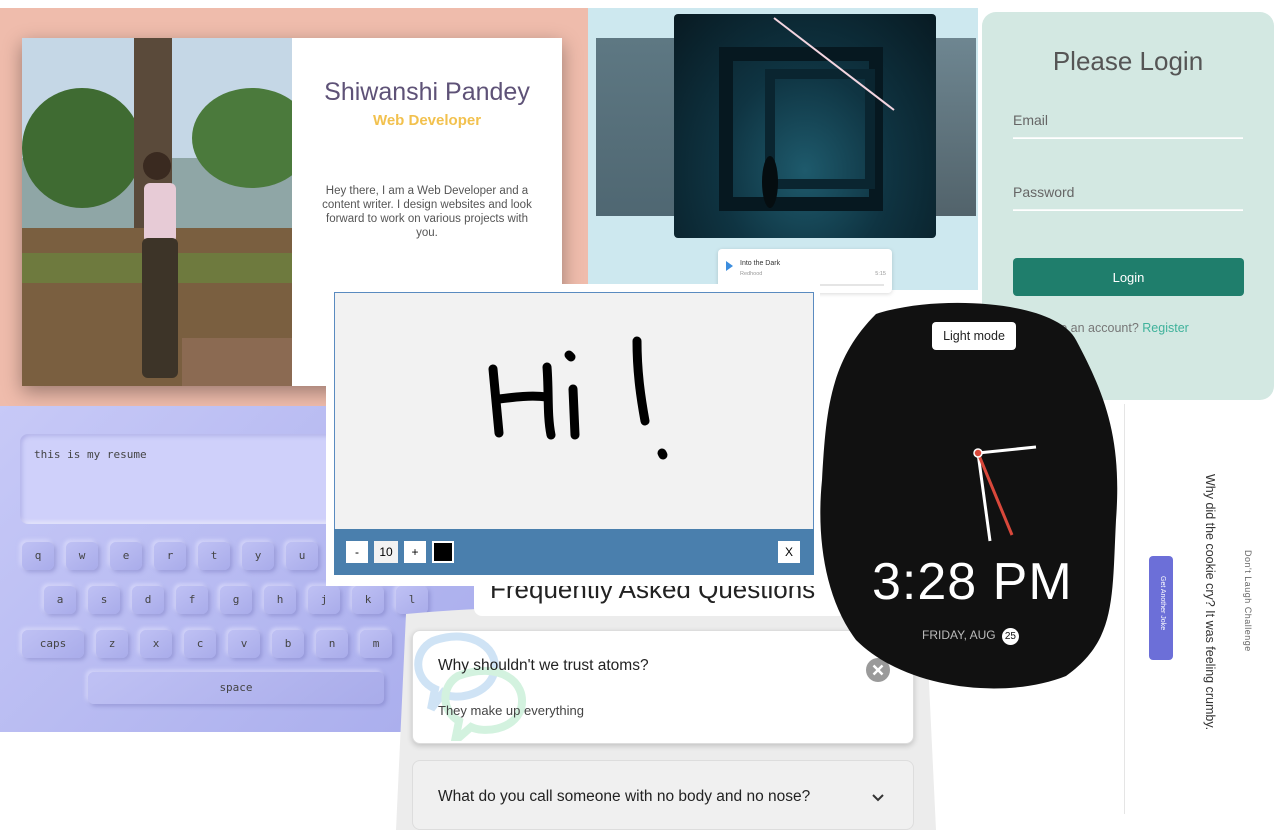 Image resolution: width=1280 pixels, height=830 pixels. I want to click on brush-size-value: 10, so click(386, 552).